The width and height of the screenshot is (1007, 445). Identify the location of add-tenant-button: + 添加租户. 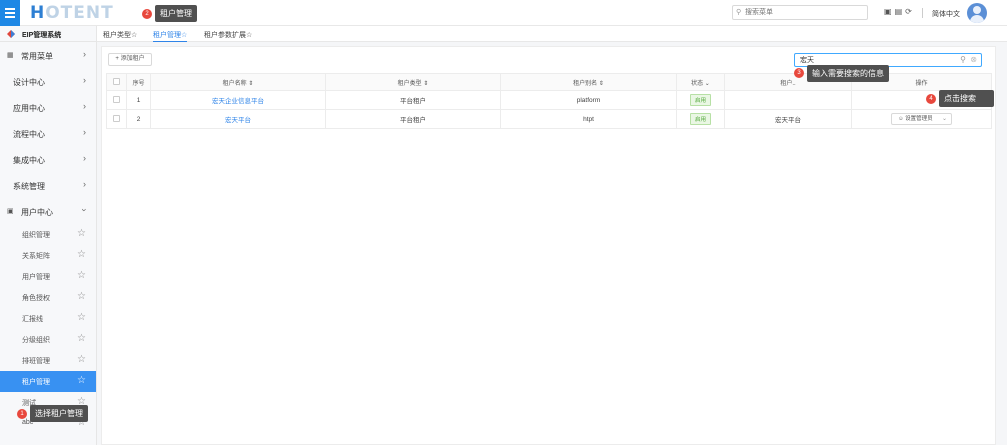
(130, 59).